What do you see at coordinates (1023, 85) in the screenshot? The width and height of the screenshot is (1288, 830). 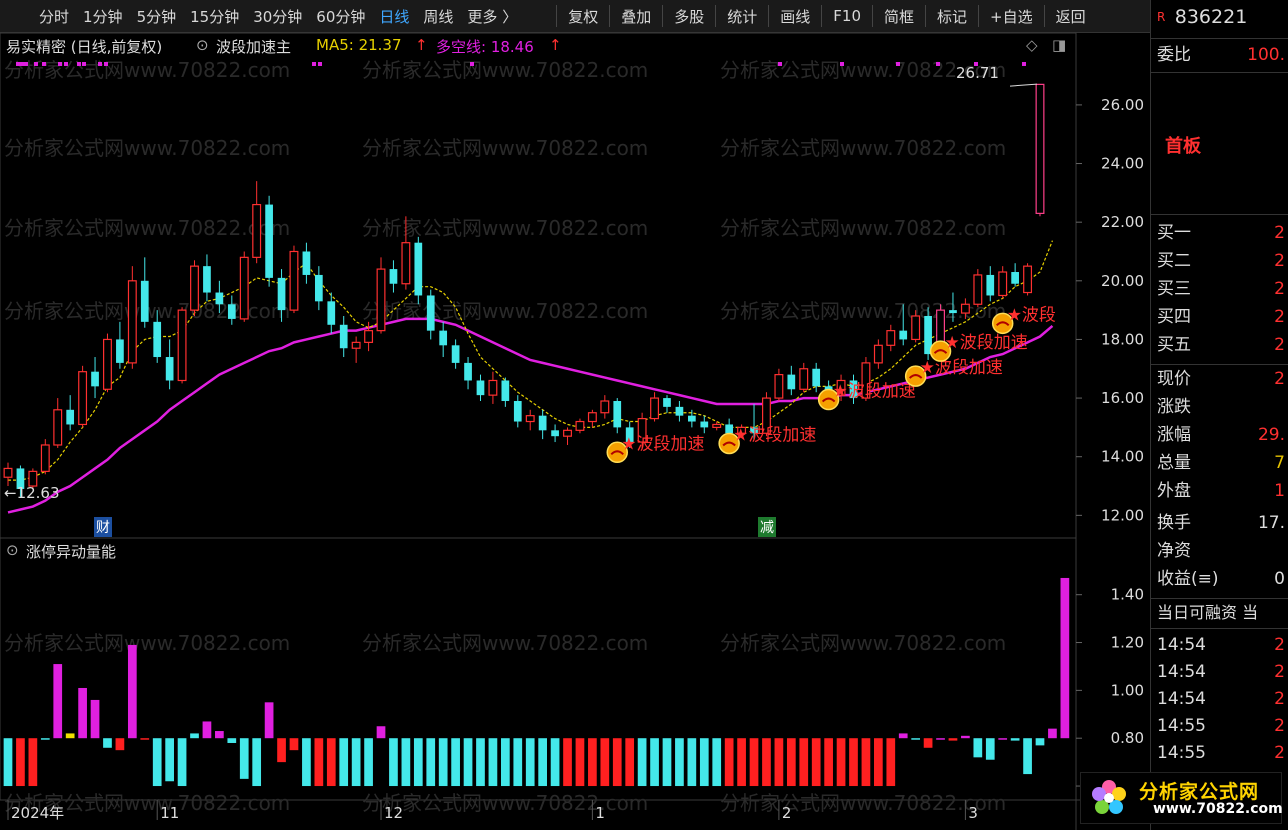 I see `high-marker-arrow` at bounding box center [1023, 85].